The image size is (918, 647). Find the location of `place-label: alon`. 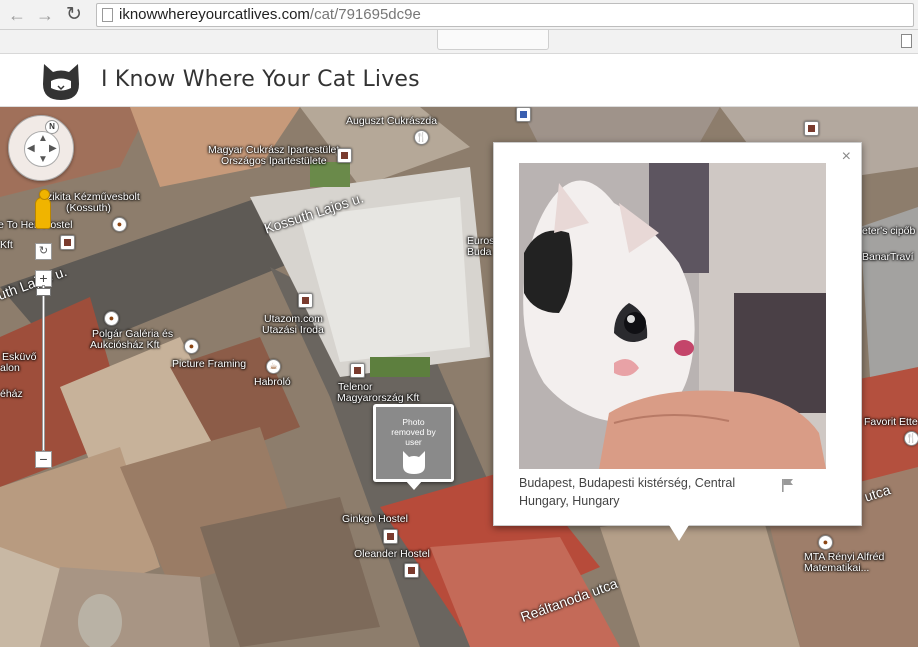

place-label: alon is located at coordinates (10, 368).